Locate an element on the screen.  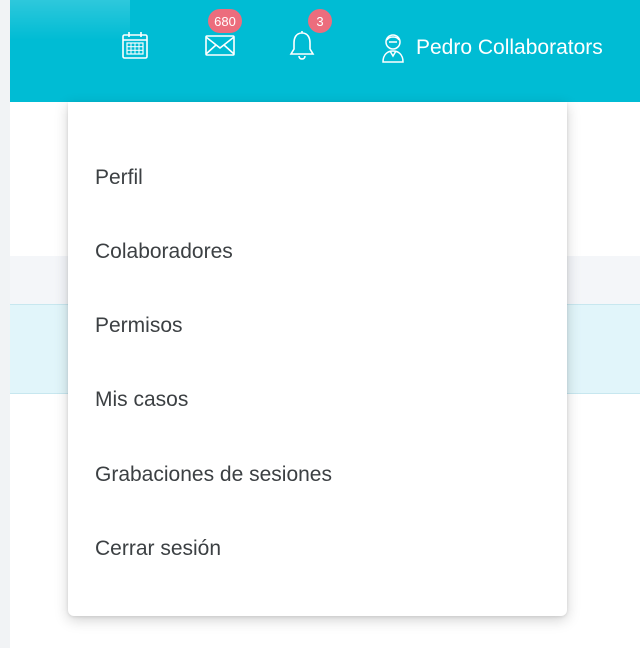
user-name: Pedro Collaborators is located at coordinates (509, 47).